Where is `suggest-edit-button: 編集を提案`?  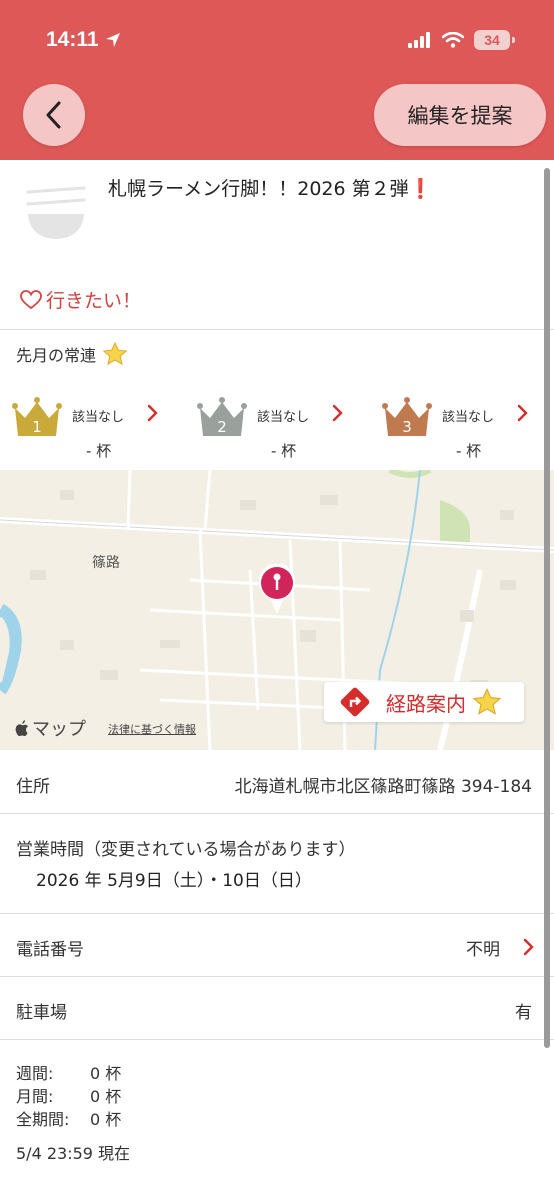
suggest-edit-button: 編集を提案 is located at coordinates (460, 115).